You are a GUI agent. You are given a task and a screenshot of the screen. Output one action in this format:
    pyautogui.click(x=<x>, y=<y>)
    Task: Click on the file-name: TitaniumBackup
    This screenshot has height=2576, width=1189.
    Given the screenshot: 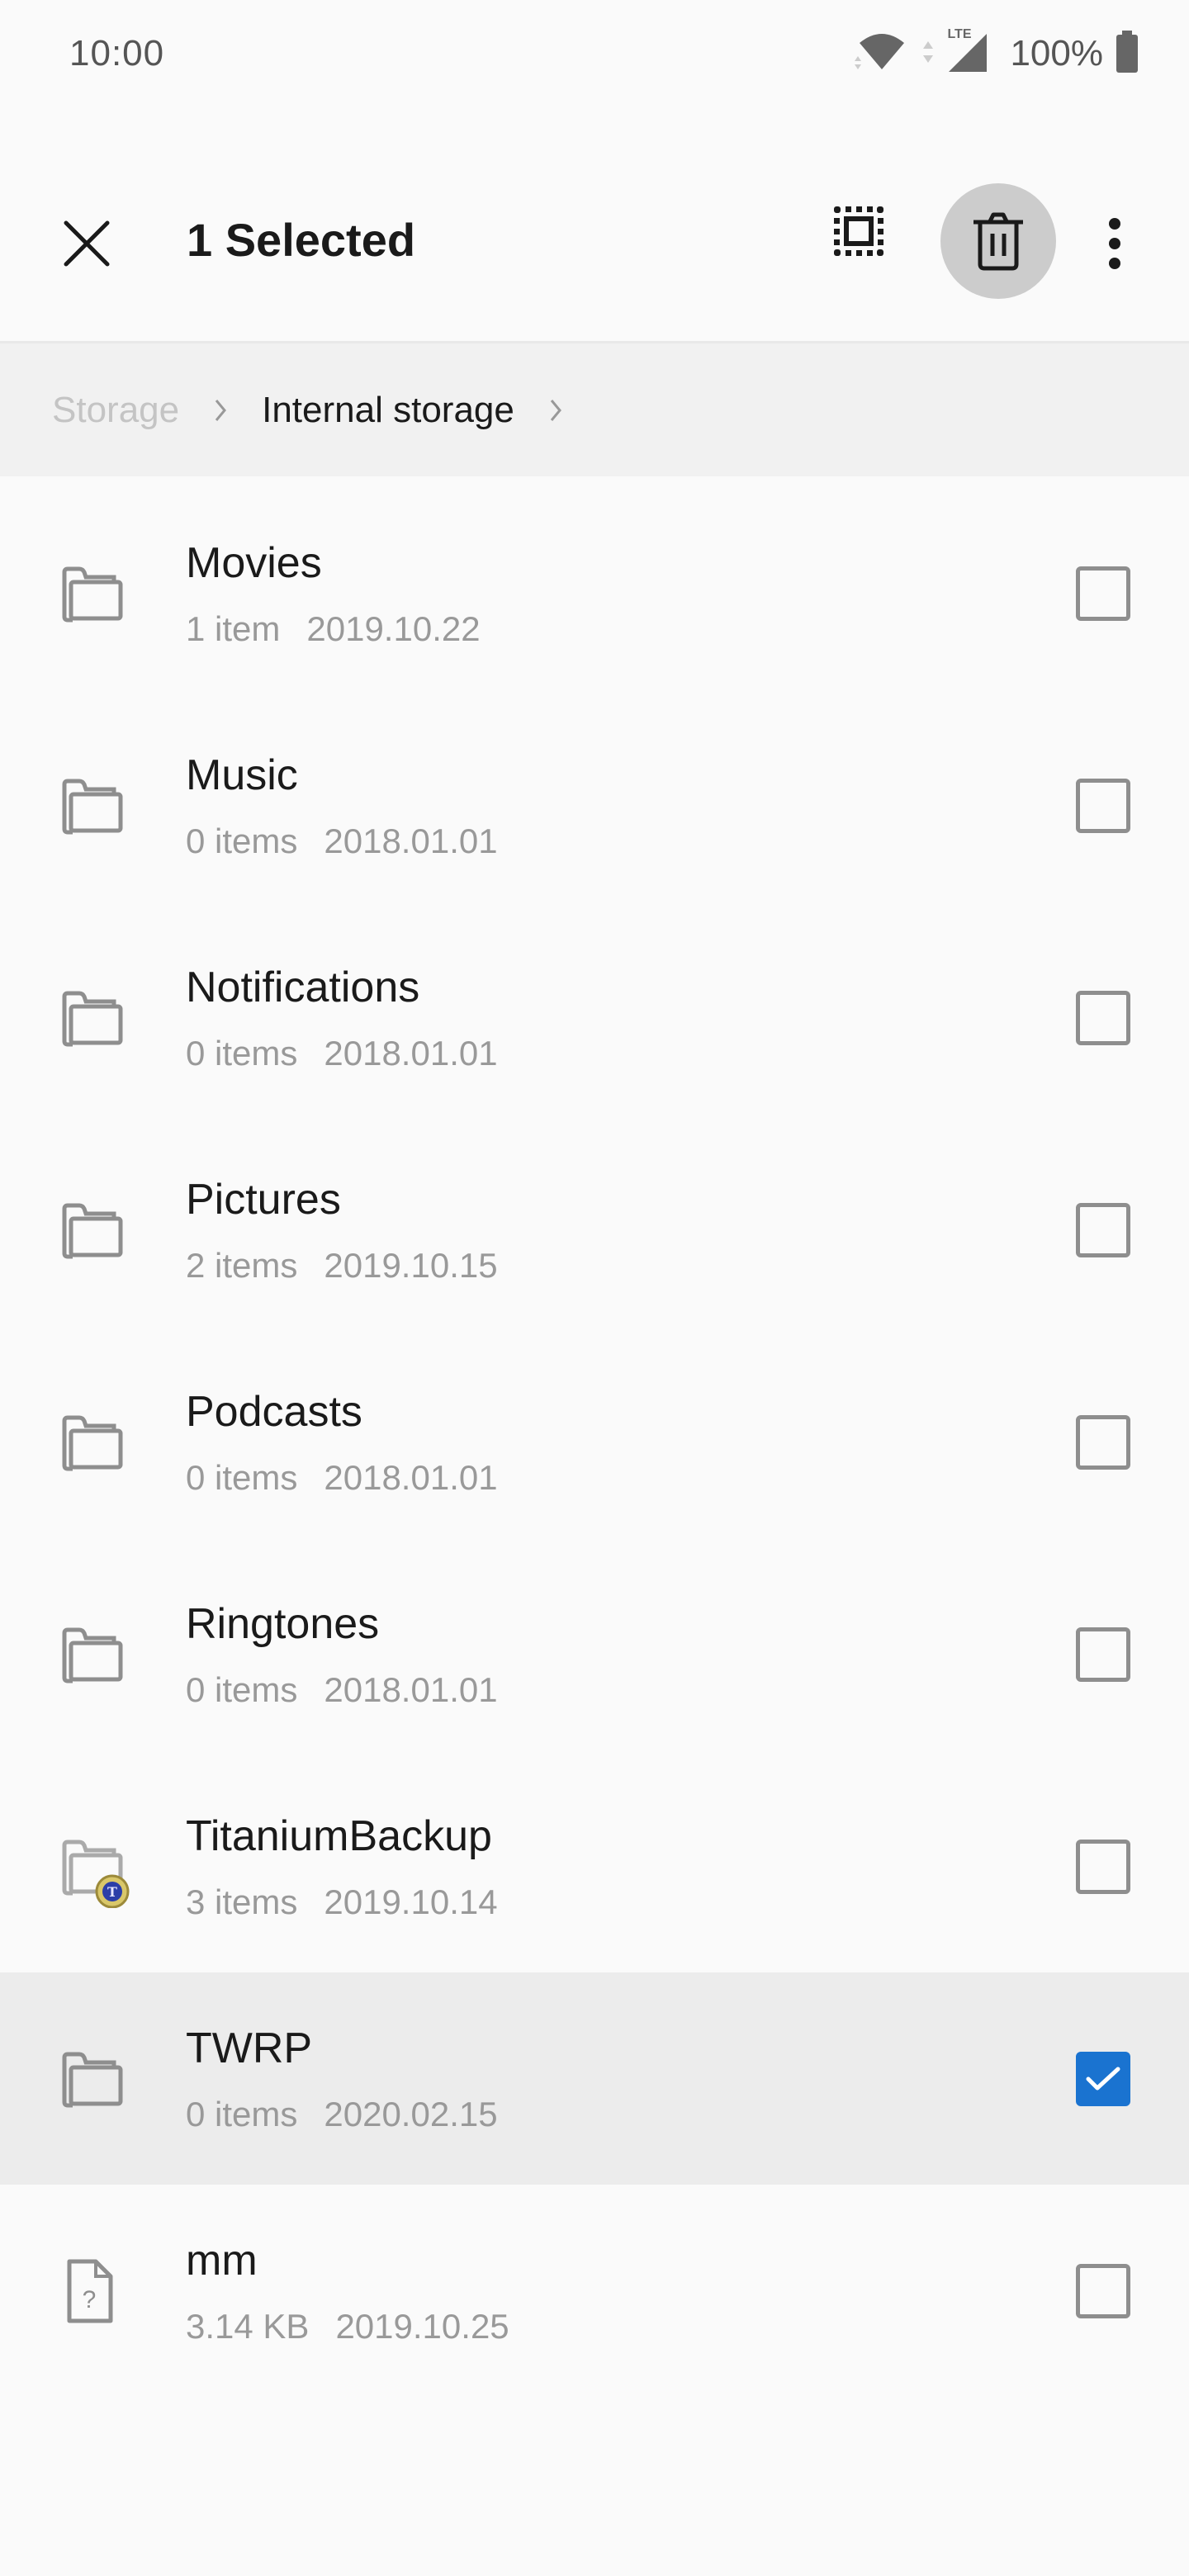 What is the action you would take?
    pyautogui.click(x=339, y=1836)
    